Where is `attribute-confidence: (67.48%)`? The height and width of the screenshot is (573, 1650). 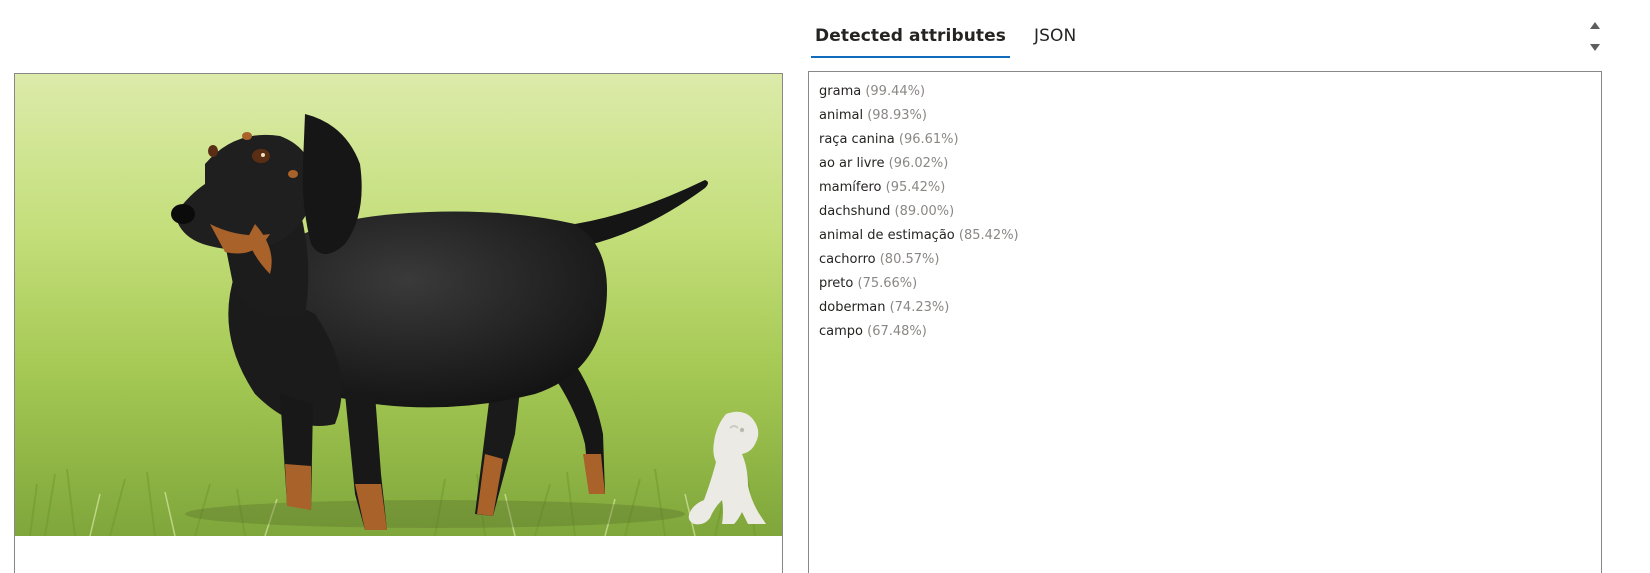
attribute-confidence: (67.48%) is located at coordinates (897, 331).